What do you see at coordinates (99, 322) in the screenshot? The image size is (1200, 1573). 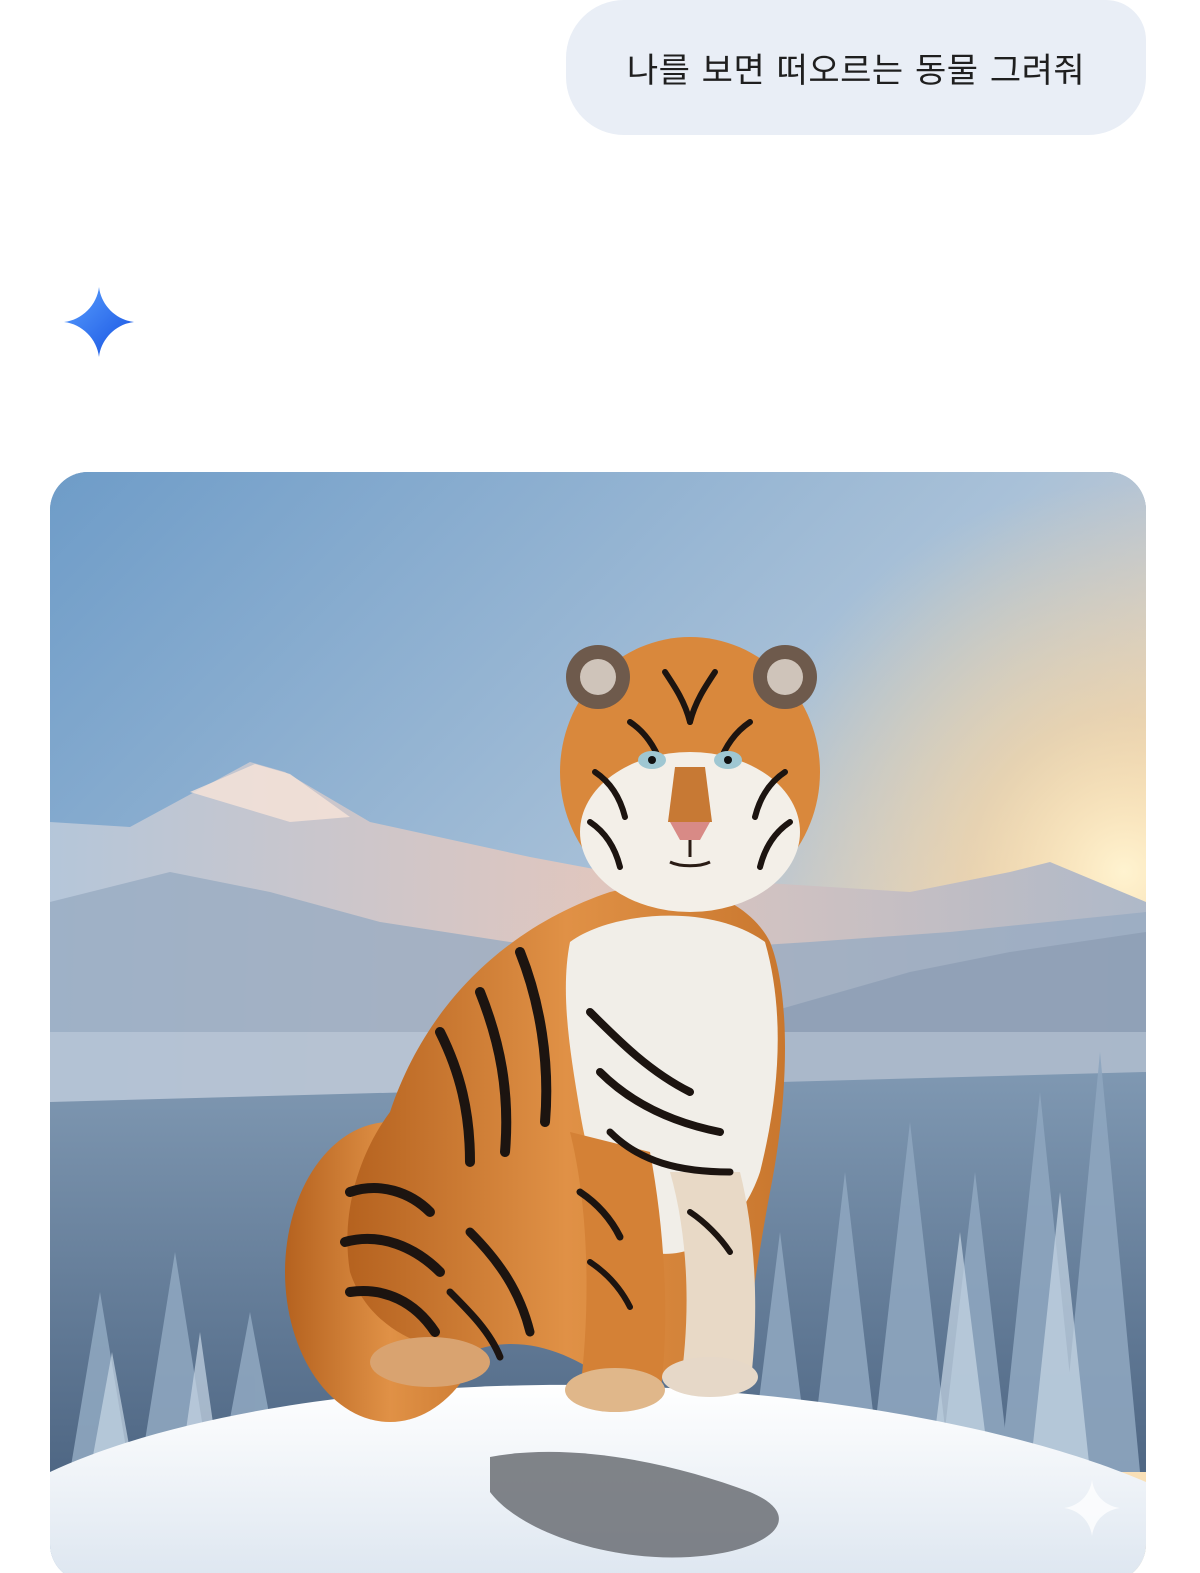 I see `gemini-sparkle-icon` at bounding box center [99, 322].